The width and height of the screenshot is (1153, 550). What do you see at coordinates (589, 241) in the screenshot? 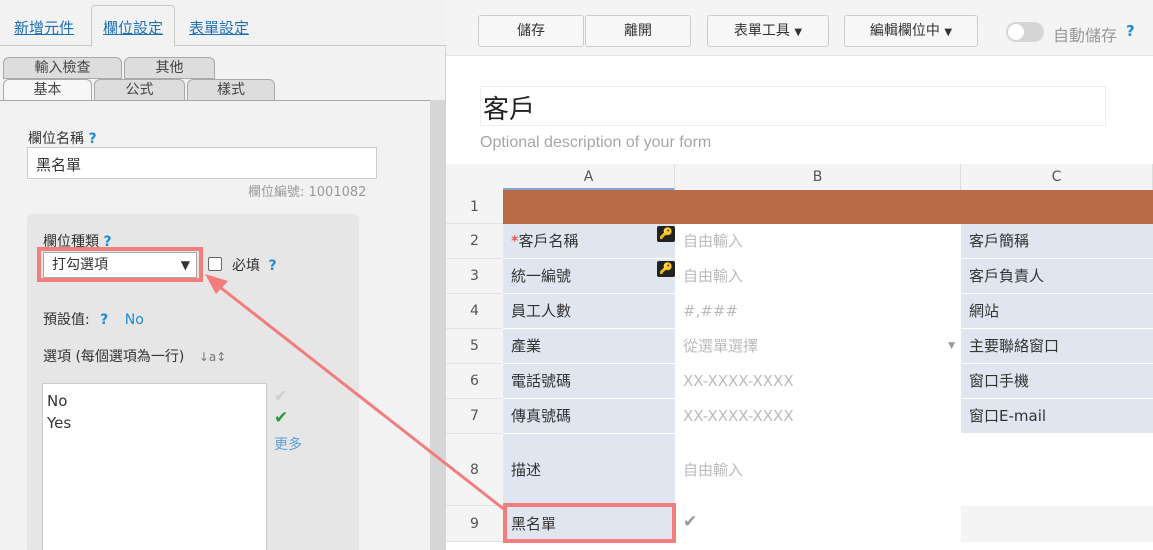
I see `cell-a2: *客戶名稱` at bounding box center [589, 241].